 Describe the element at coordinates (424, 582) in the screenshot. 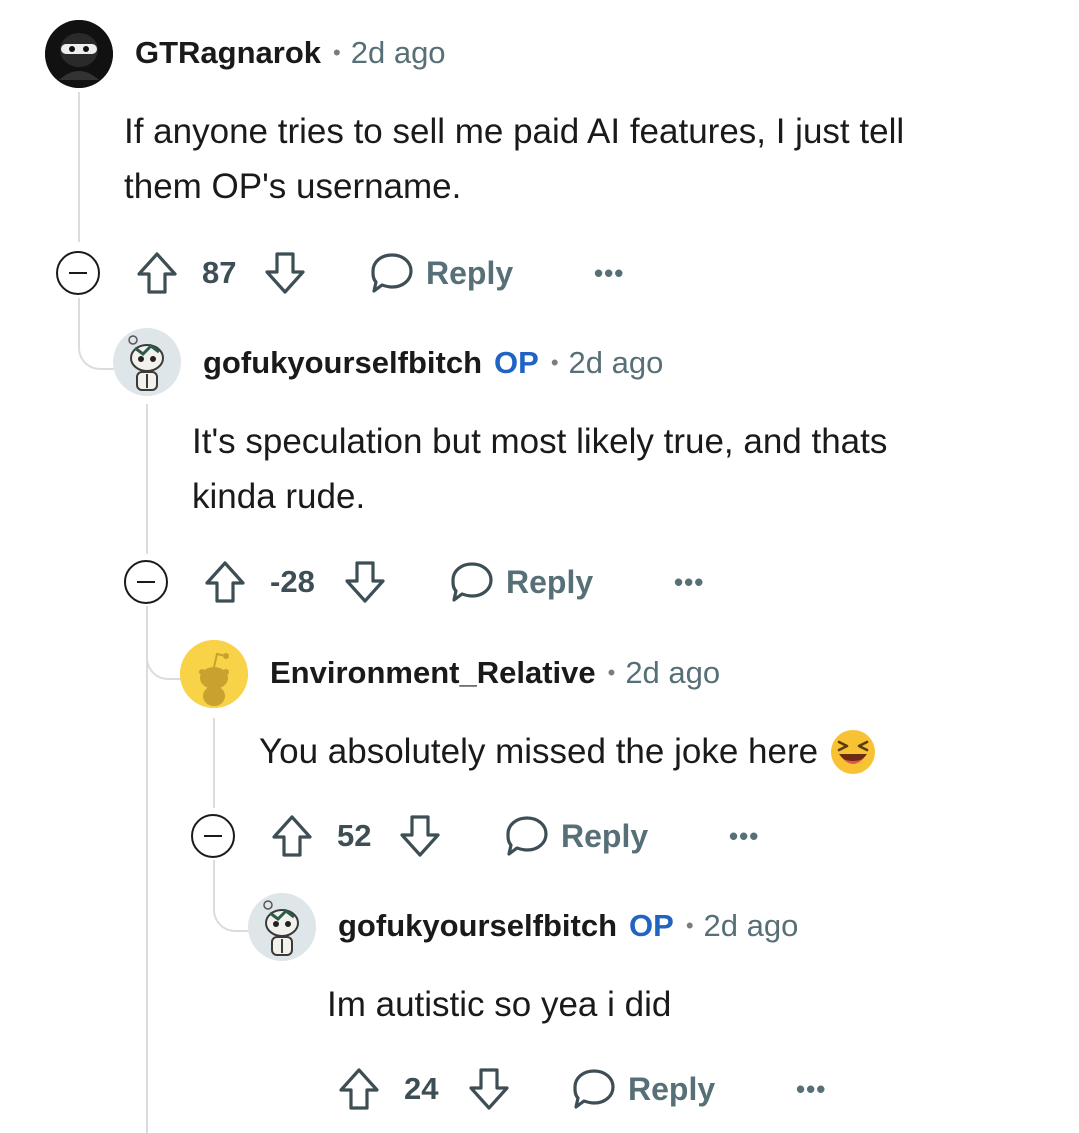

I see `comment-actions: -28 Reply •••` at that location.